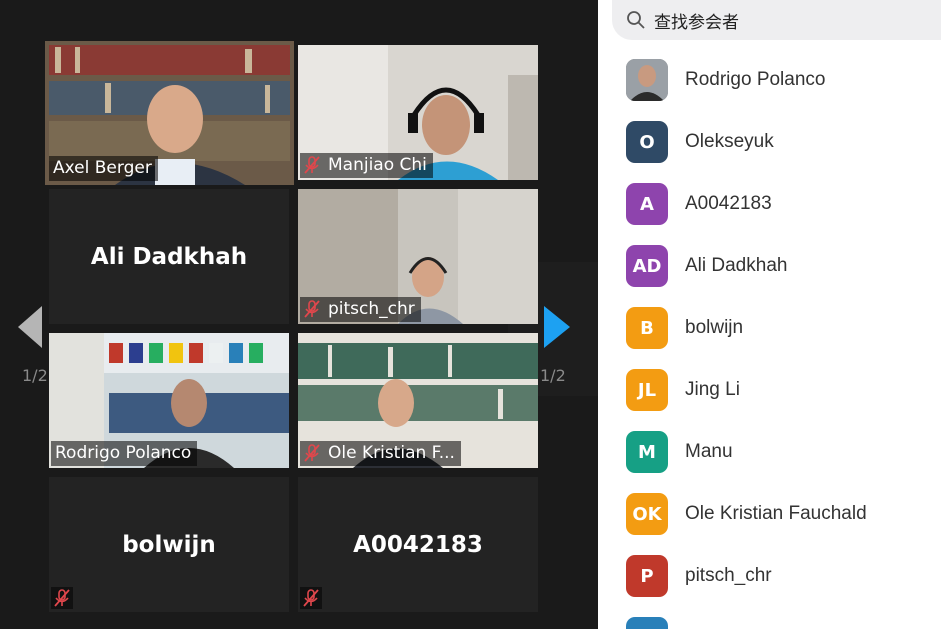 This screenshot has width=941, height=629. I want to click on participant-big-name: Ali Dadkhah, so click(169, 256).